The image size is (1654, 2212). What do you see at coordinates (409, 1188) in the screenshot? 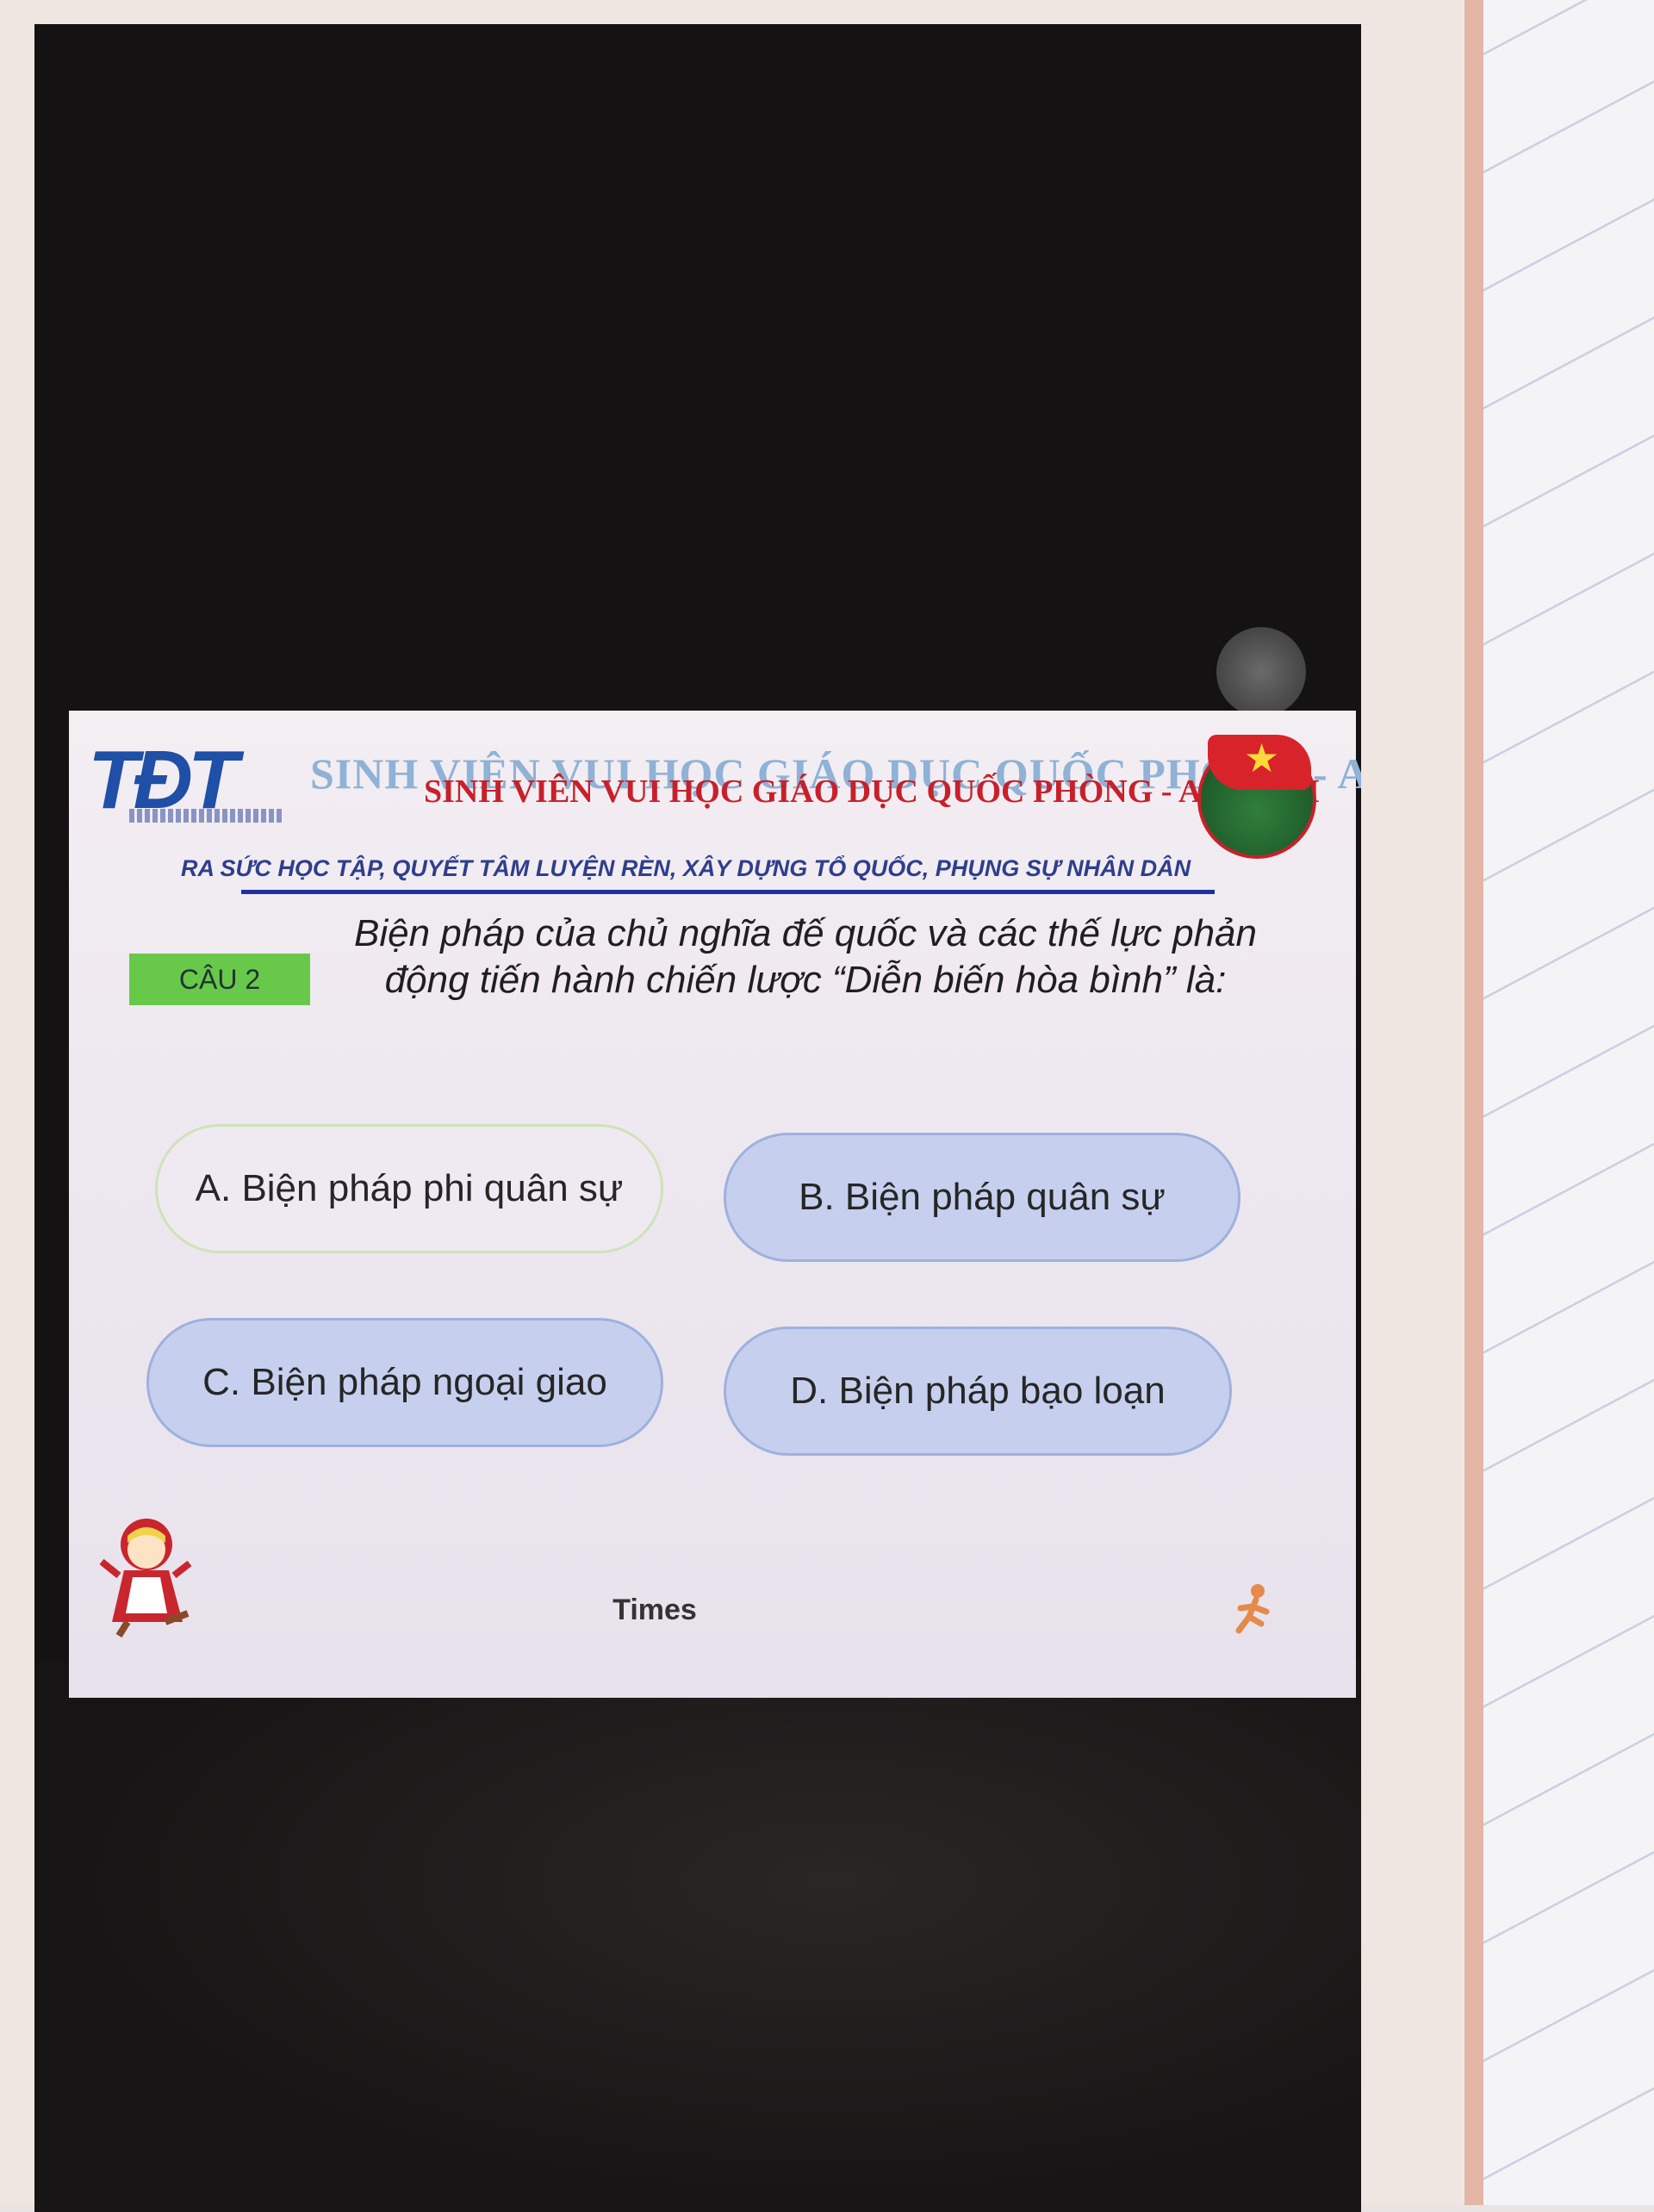
I see `answer-a-button: A. Biện pháp phi quân sự` at bounding box center [409, 1188].